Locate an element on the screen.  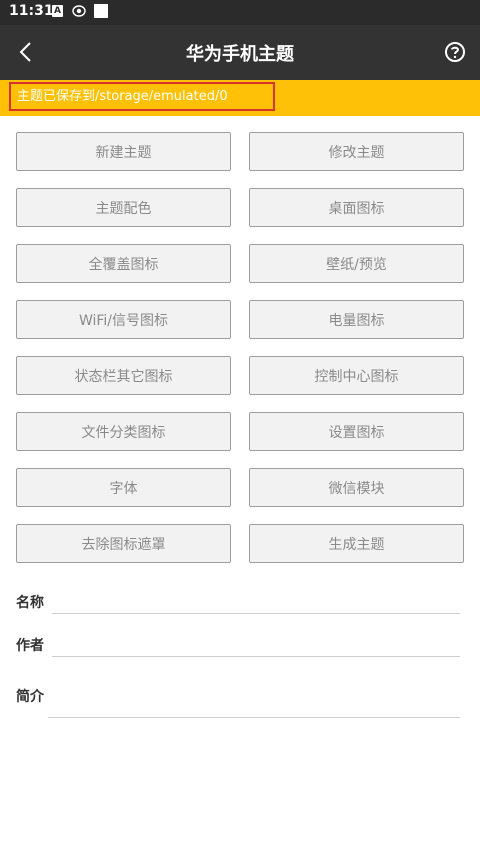
saved-path-message: 主题已保存到/storage/emulated/0 is located at coordinates (142, 96).